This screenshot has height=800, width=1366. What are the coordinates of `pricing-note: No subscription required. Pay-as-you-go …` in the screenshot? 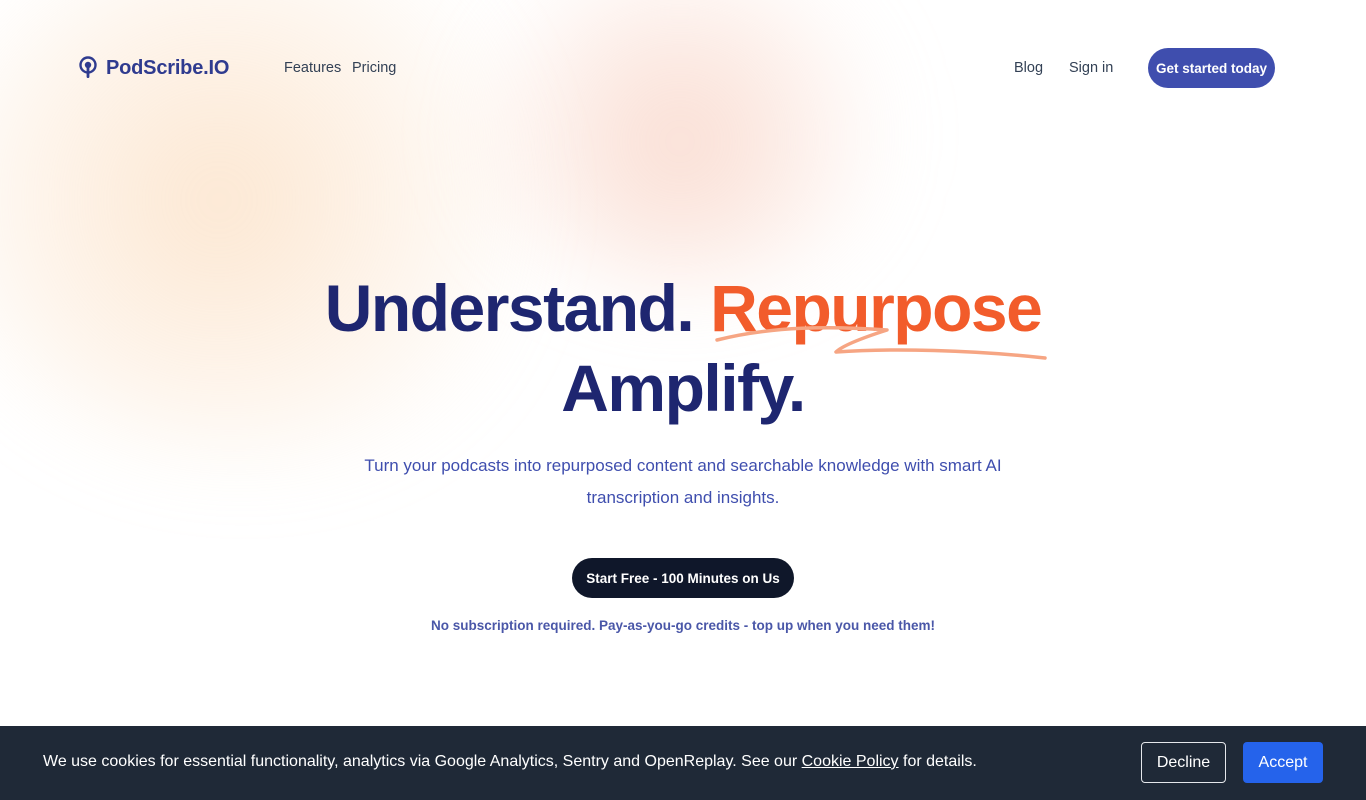 It's located at (683, 625).